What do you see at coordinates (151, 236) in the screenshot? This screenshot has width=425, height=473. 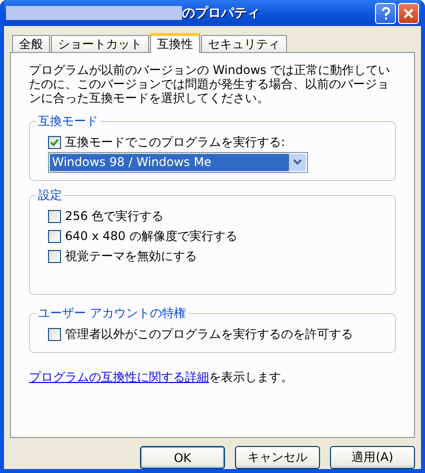 I see `checkbox-label: 640 x 480 の解像度で実行する` at bounding box center [151, 236].